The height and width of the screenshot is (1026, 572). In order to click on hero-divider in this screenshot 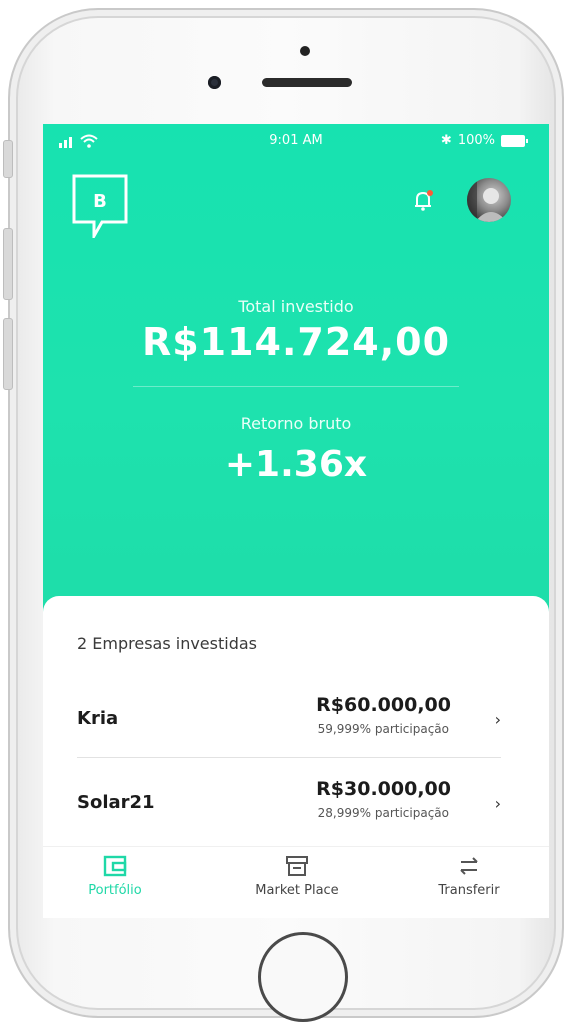, I will do `click(296, 386)`.